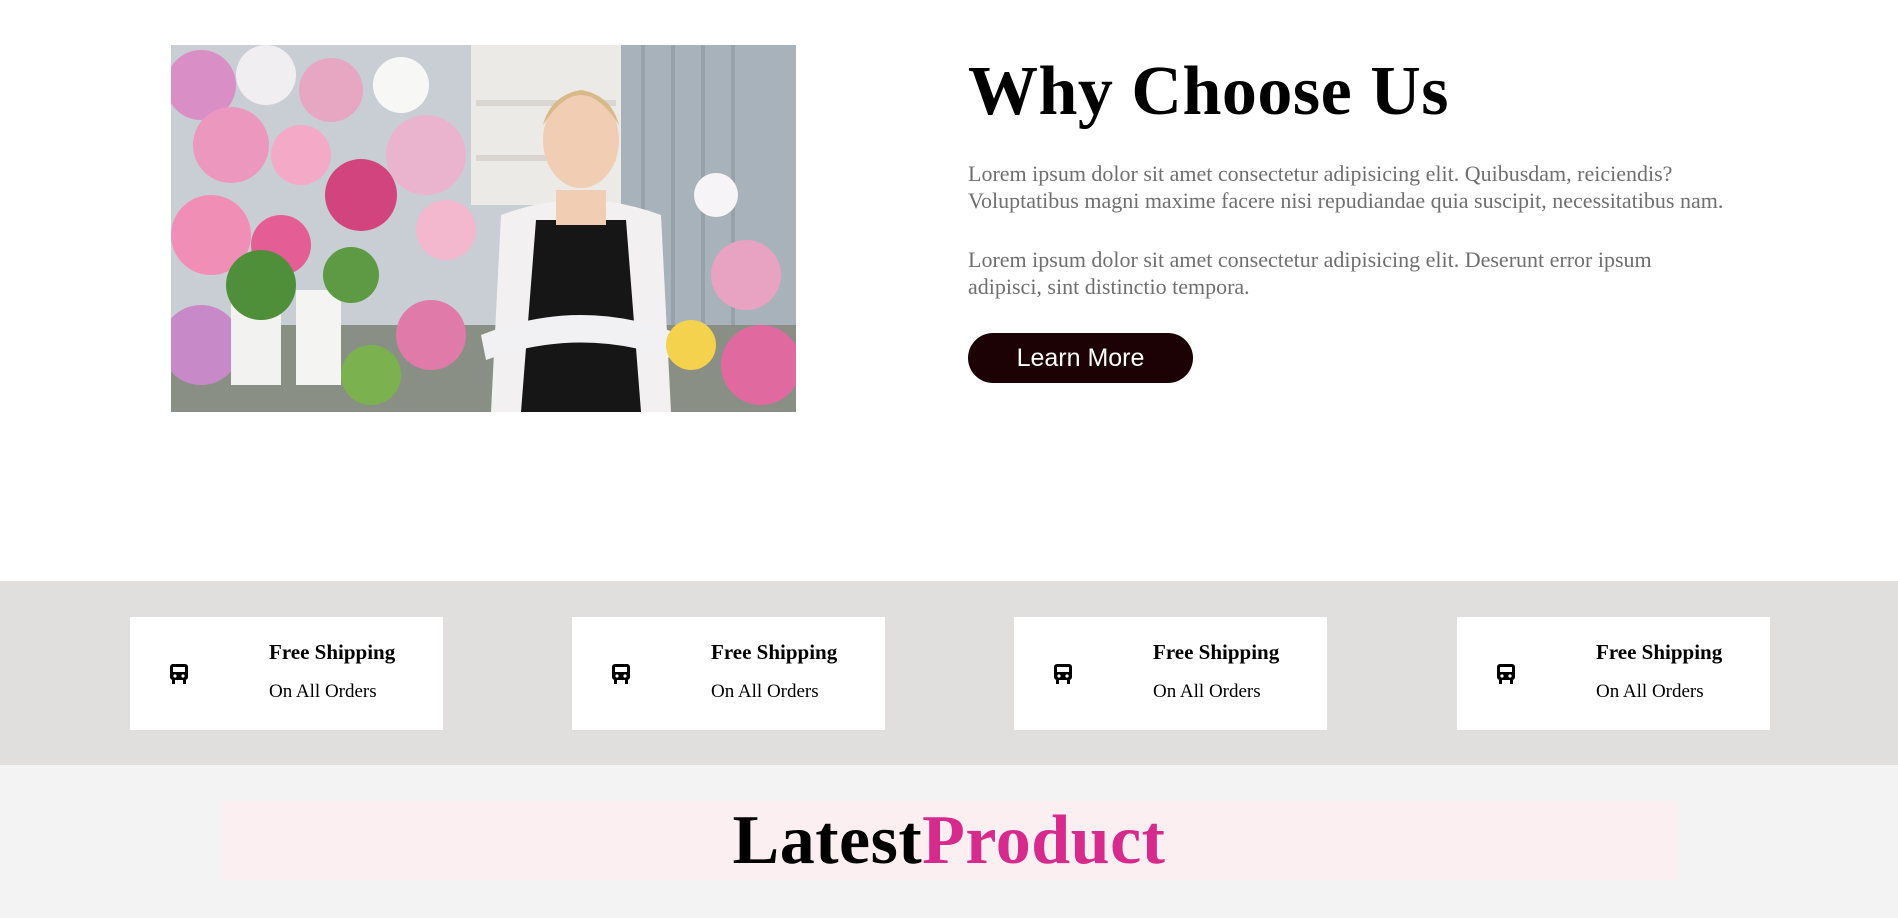  What do you see at coordinates (1080, 358) in the screenshot?
I see `learn-more-button: Learn More` at bounding box center [1080, 358].